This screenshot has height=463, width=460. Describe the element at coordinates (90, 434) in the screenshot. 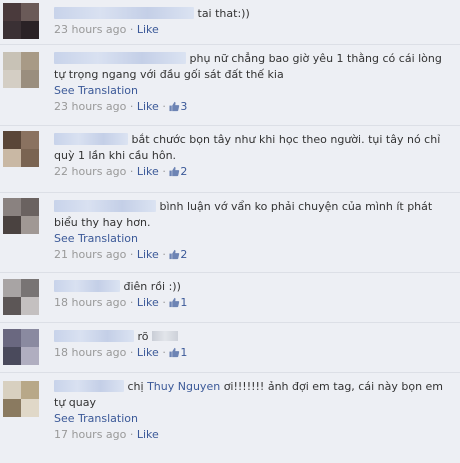

I see `timestamp: 17 hours ago` at that location.